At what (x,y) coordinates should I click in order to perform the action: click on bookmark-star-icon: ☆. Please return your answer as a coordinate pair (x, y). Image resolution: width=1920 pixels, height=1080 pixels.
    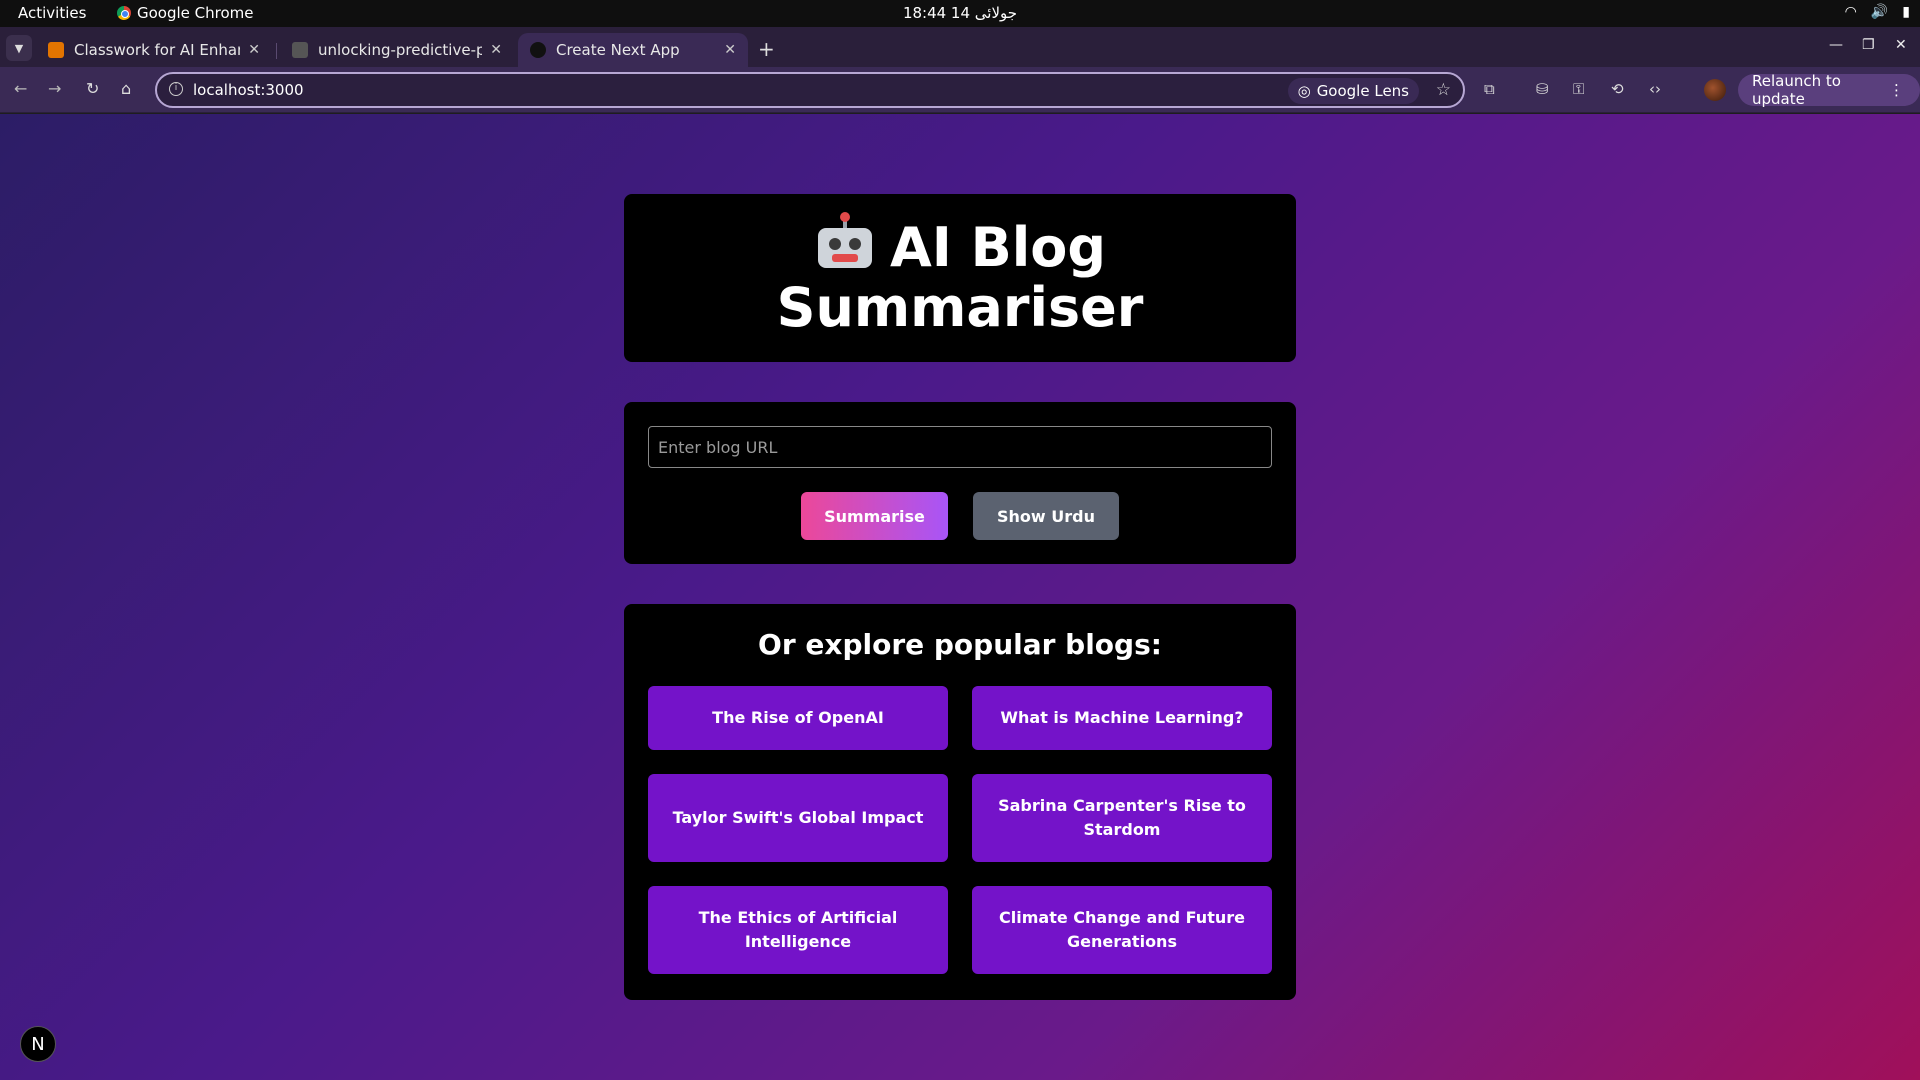
    Looking at the image, I should click on (1443, 90).